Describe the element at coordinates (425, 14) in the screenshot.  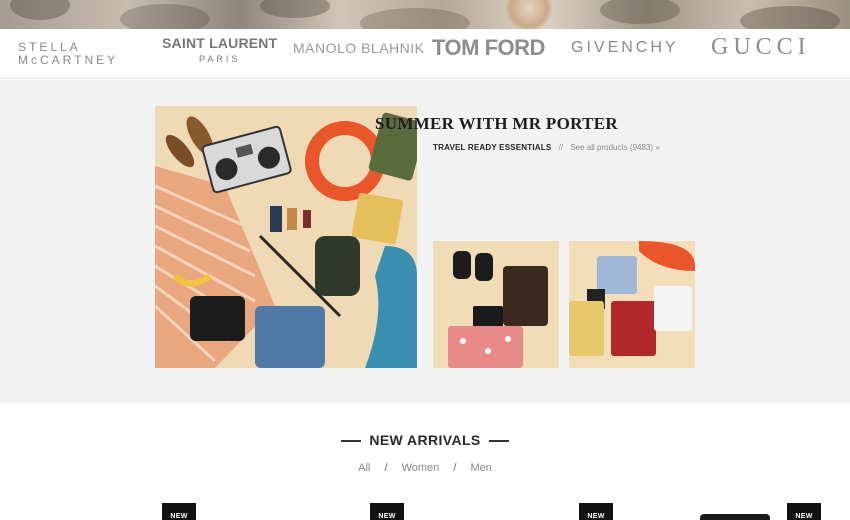
I see `hero-banner-image` at that location.